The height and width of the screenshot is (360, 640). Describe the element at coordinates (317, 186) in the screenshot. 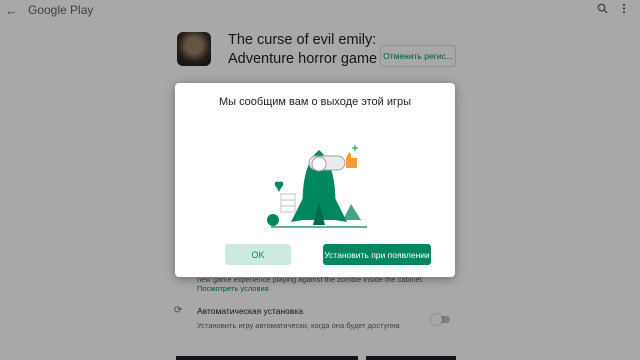

I see `rocket-illustration` at that location.